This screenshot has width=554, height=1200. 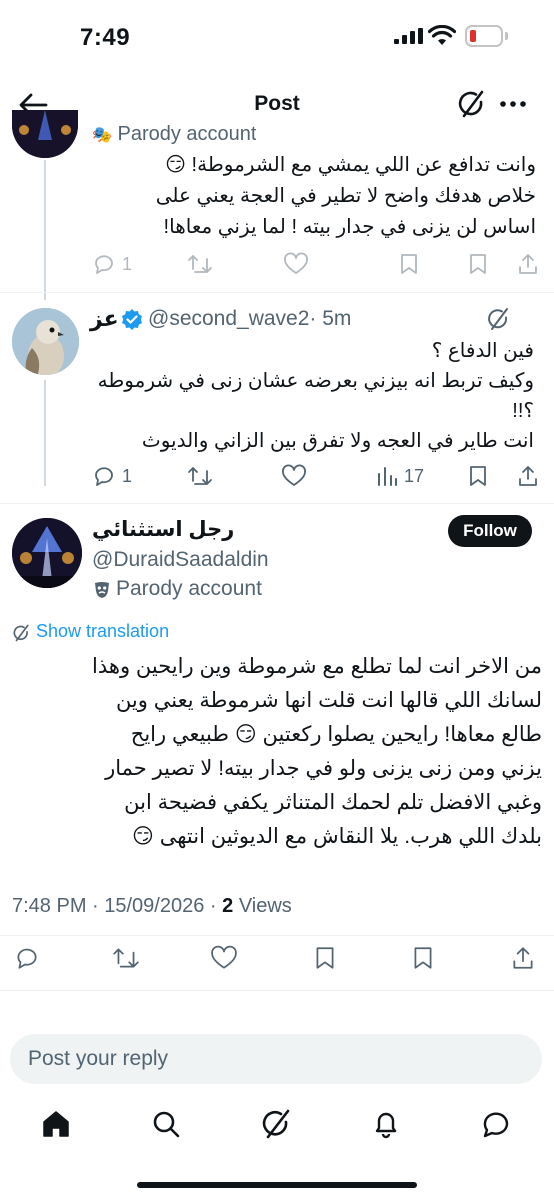 I want to click on translate-icon, so click(x=21, y=633).